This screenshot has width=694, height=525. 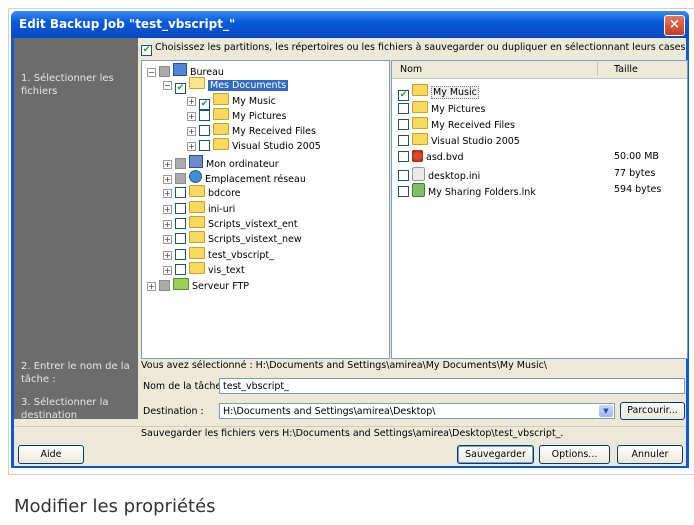 What do you see at coordinates (254, 101) in the screenshot?
I see `tree-label: My Music` at bounding box center [254, 101].